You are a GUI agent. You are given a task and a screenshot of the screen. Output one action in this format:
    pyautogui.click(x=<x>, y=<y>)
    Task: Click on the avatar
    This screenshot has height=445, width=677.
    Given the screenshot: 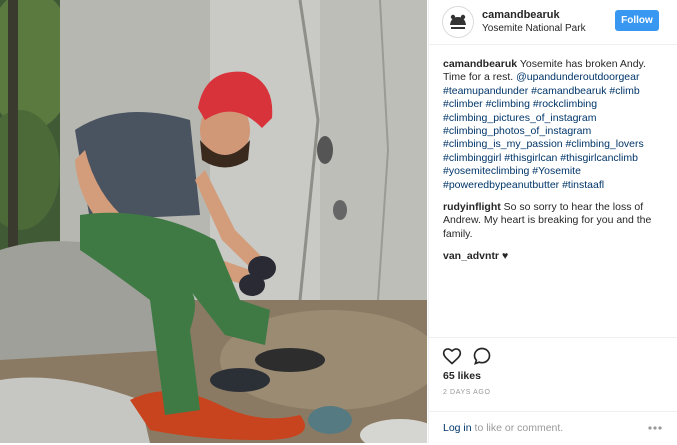 What is the action you would take?
    pyautogui.click(x=458, y=22)
    